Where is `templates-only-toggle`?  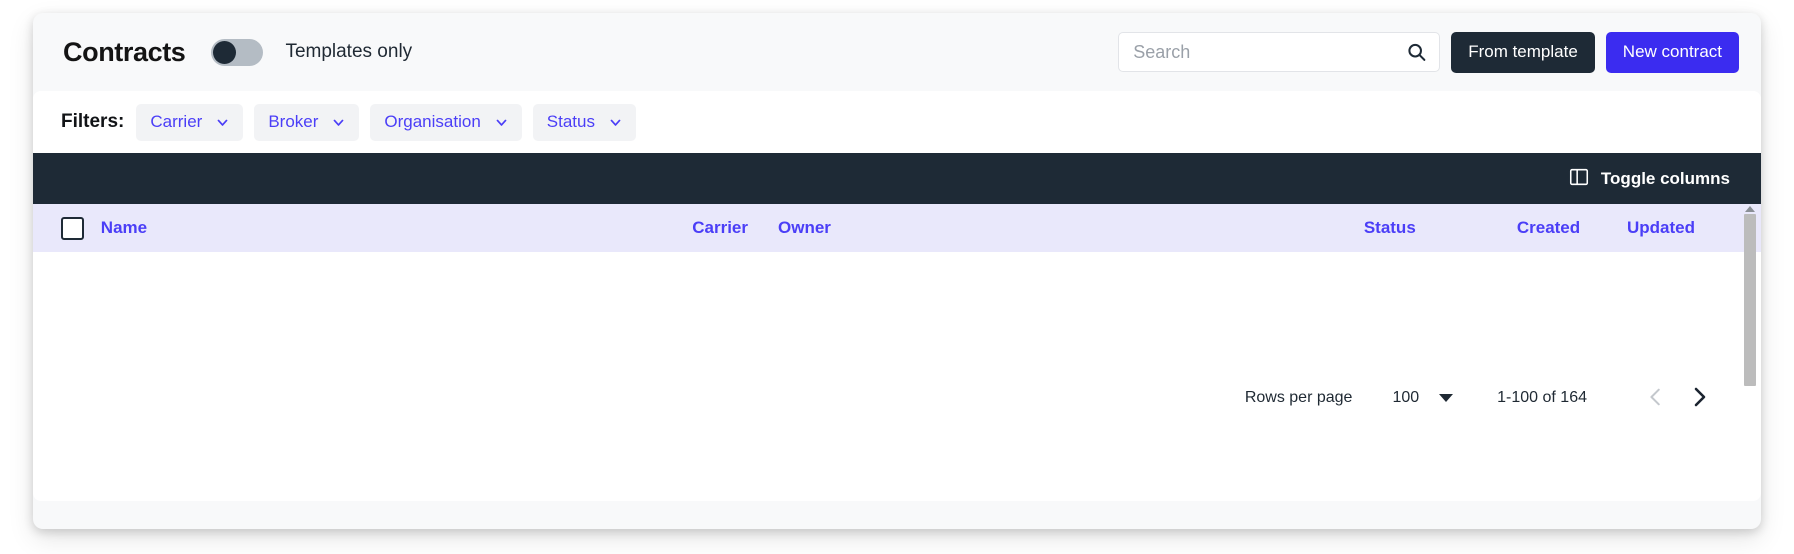
templates-only-toggle is located at coordinates (237, 52).